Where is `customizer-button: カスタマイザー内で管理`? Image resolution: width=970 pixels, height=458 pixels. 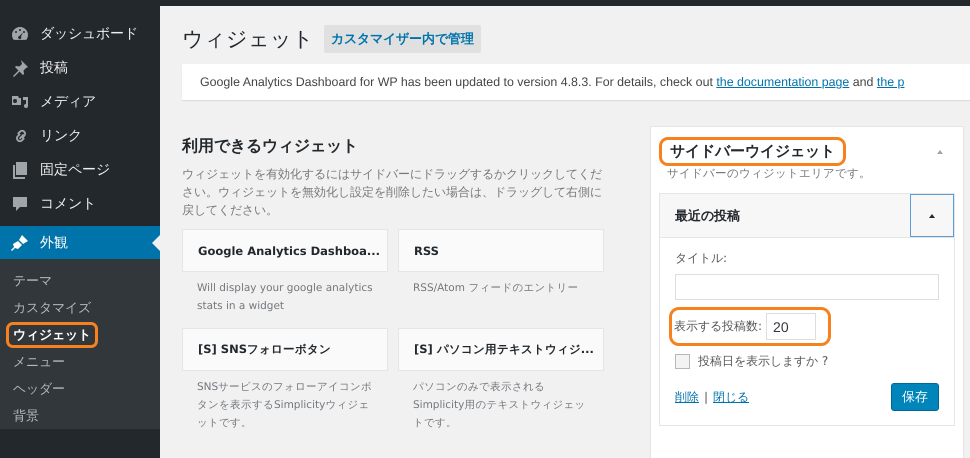 customizer-button: カスタマイザー内で管理 is located at coordinates (402, 39).